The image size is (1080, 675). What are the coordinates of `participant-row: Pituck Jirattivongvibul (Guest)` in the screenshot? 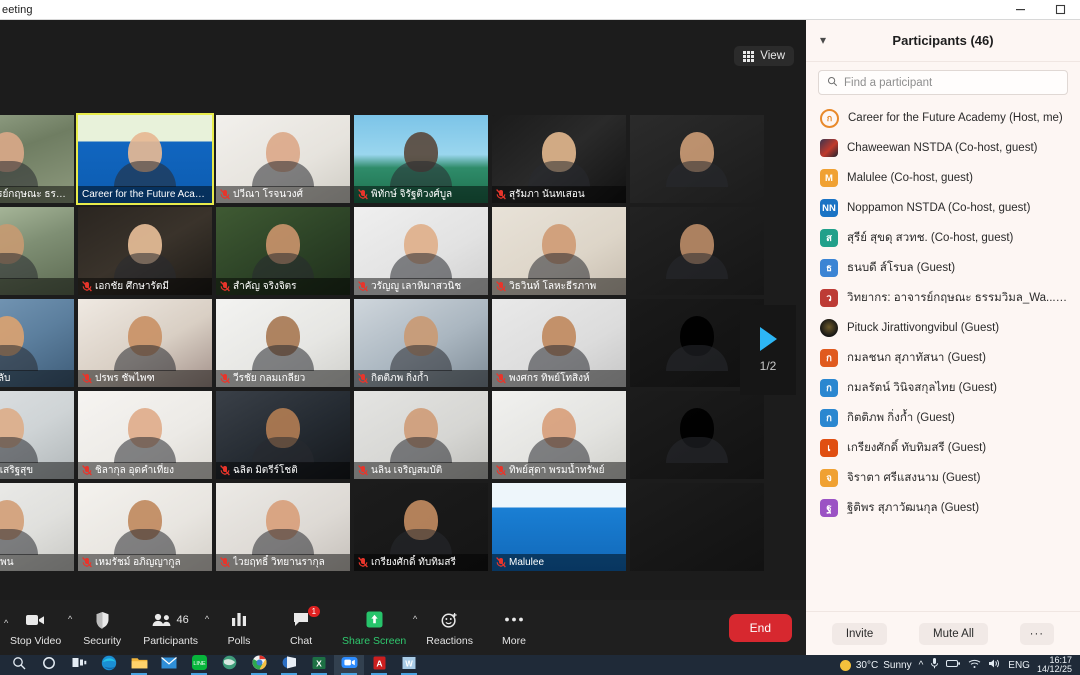 It's located at (943, 328).